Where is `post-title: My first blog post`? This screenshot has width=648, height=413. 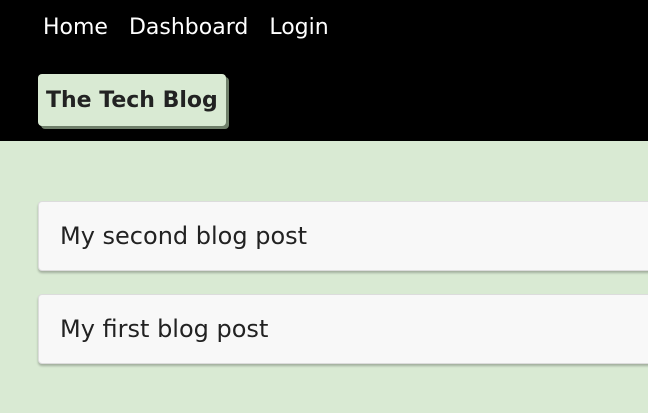
post-title: My first blog post is located at coordinates (164, 329).